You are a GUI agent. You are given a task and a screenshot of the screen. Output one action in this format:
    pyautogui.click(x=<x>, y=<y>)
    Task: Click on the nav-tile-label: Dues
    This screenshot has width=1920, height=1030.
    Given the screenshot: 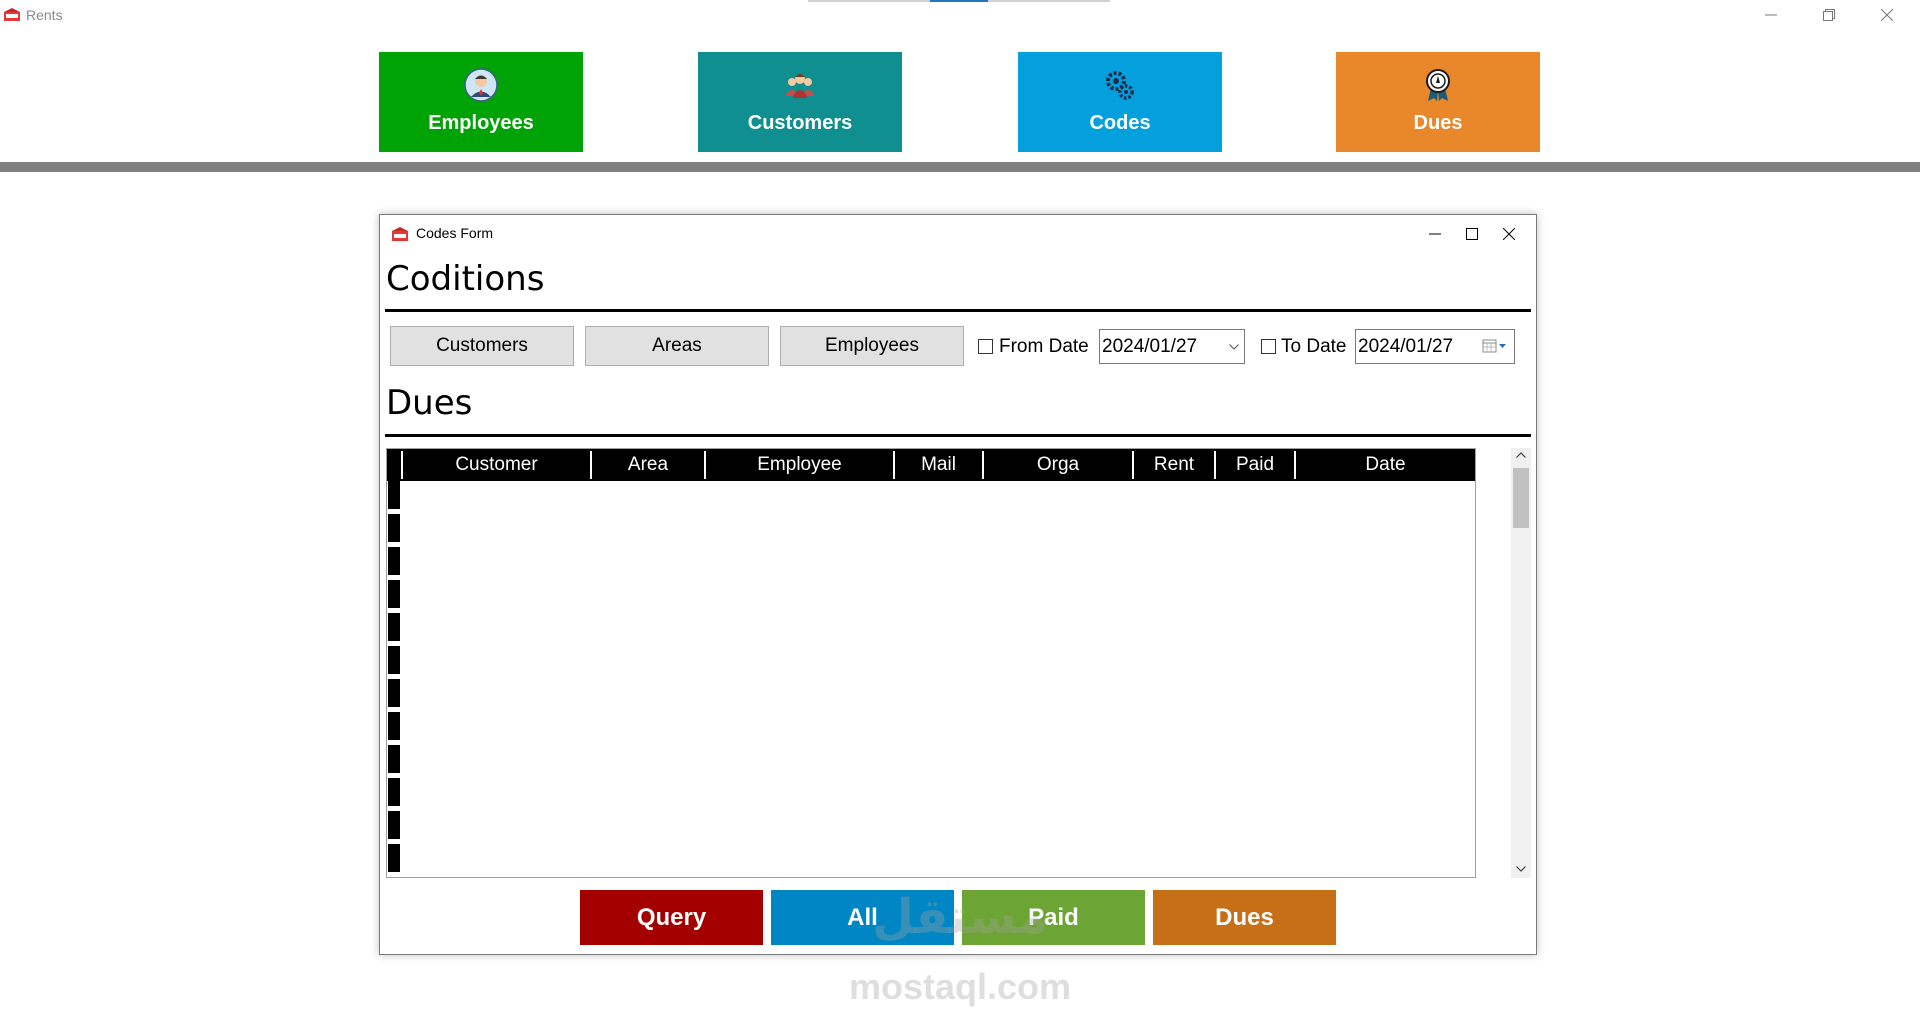 What is the action you would take?
    pyautogui.click(x=1438, y=123)
    